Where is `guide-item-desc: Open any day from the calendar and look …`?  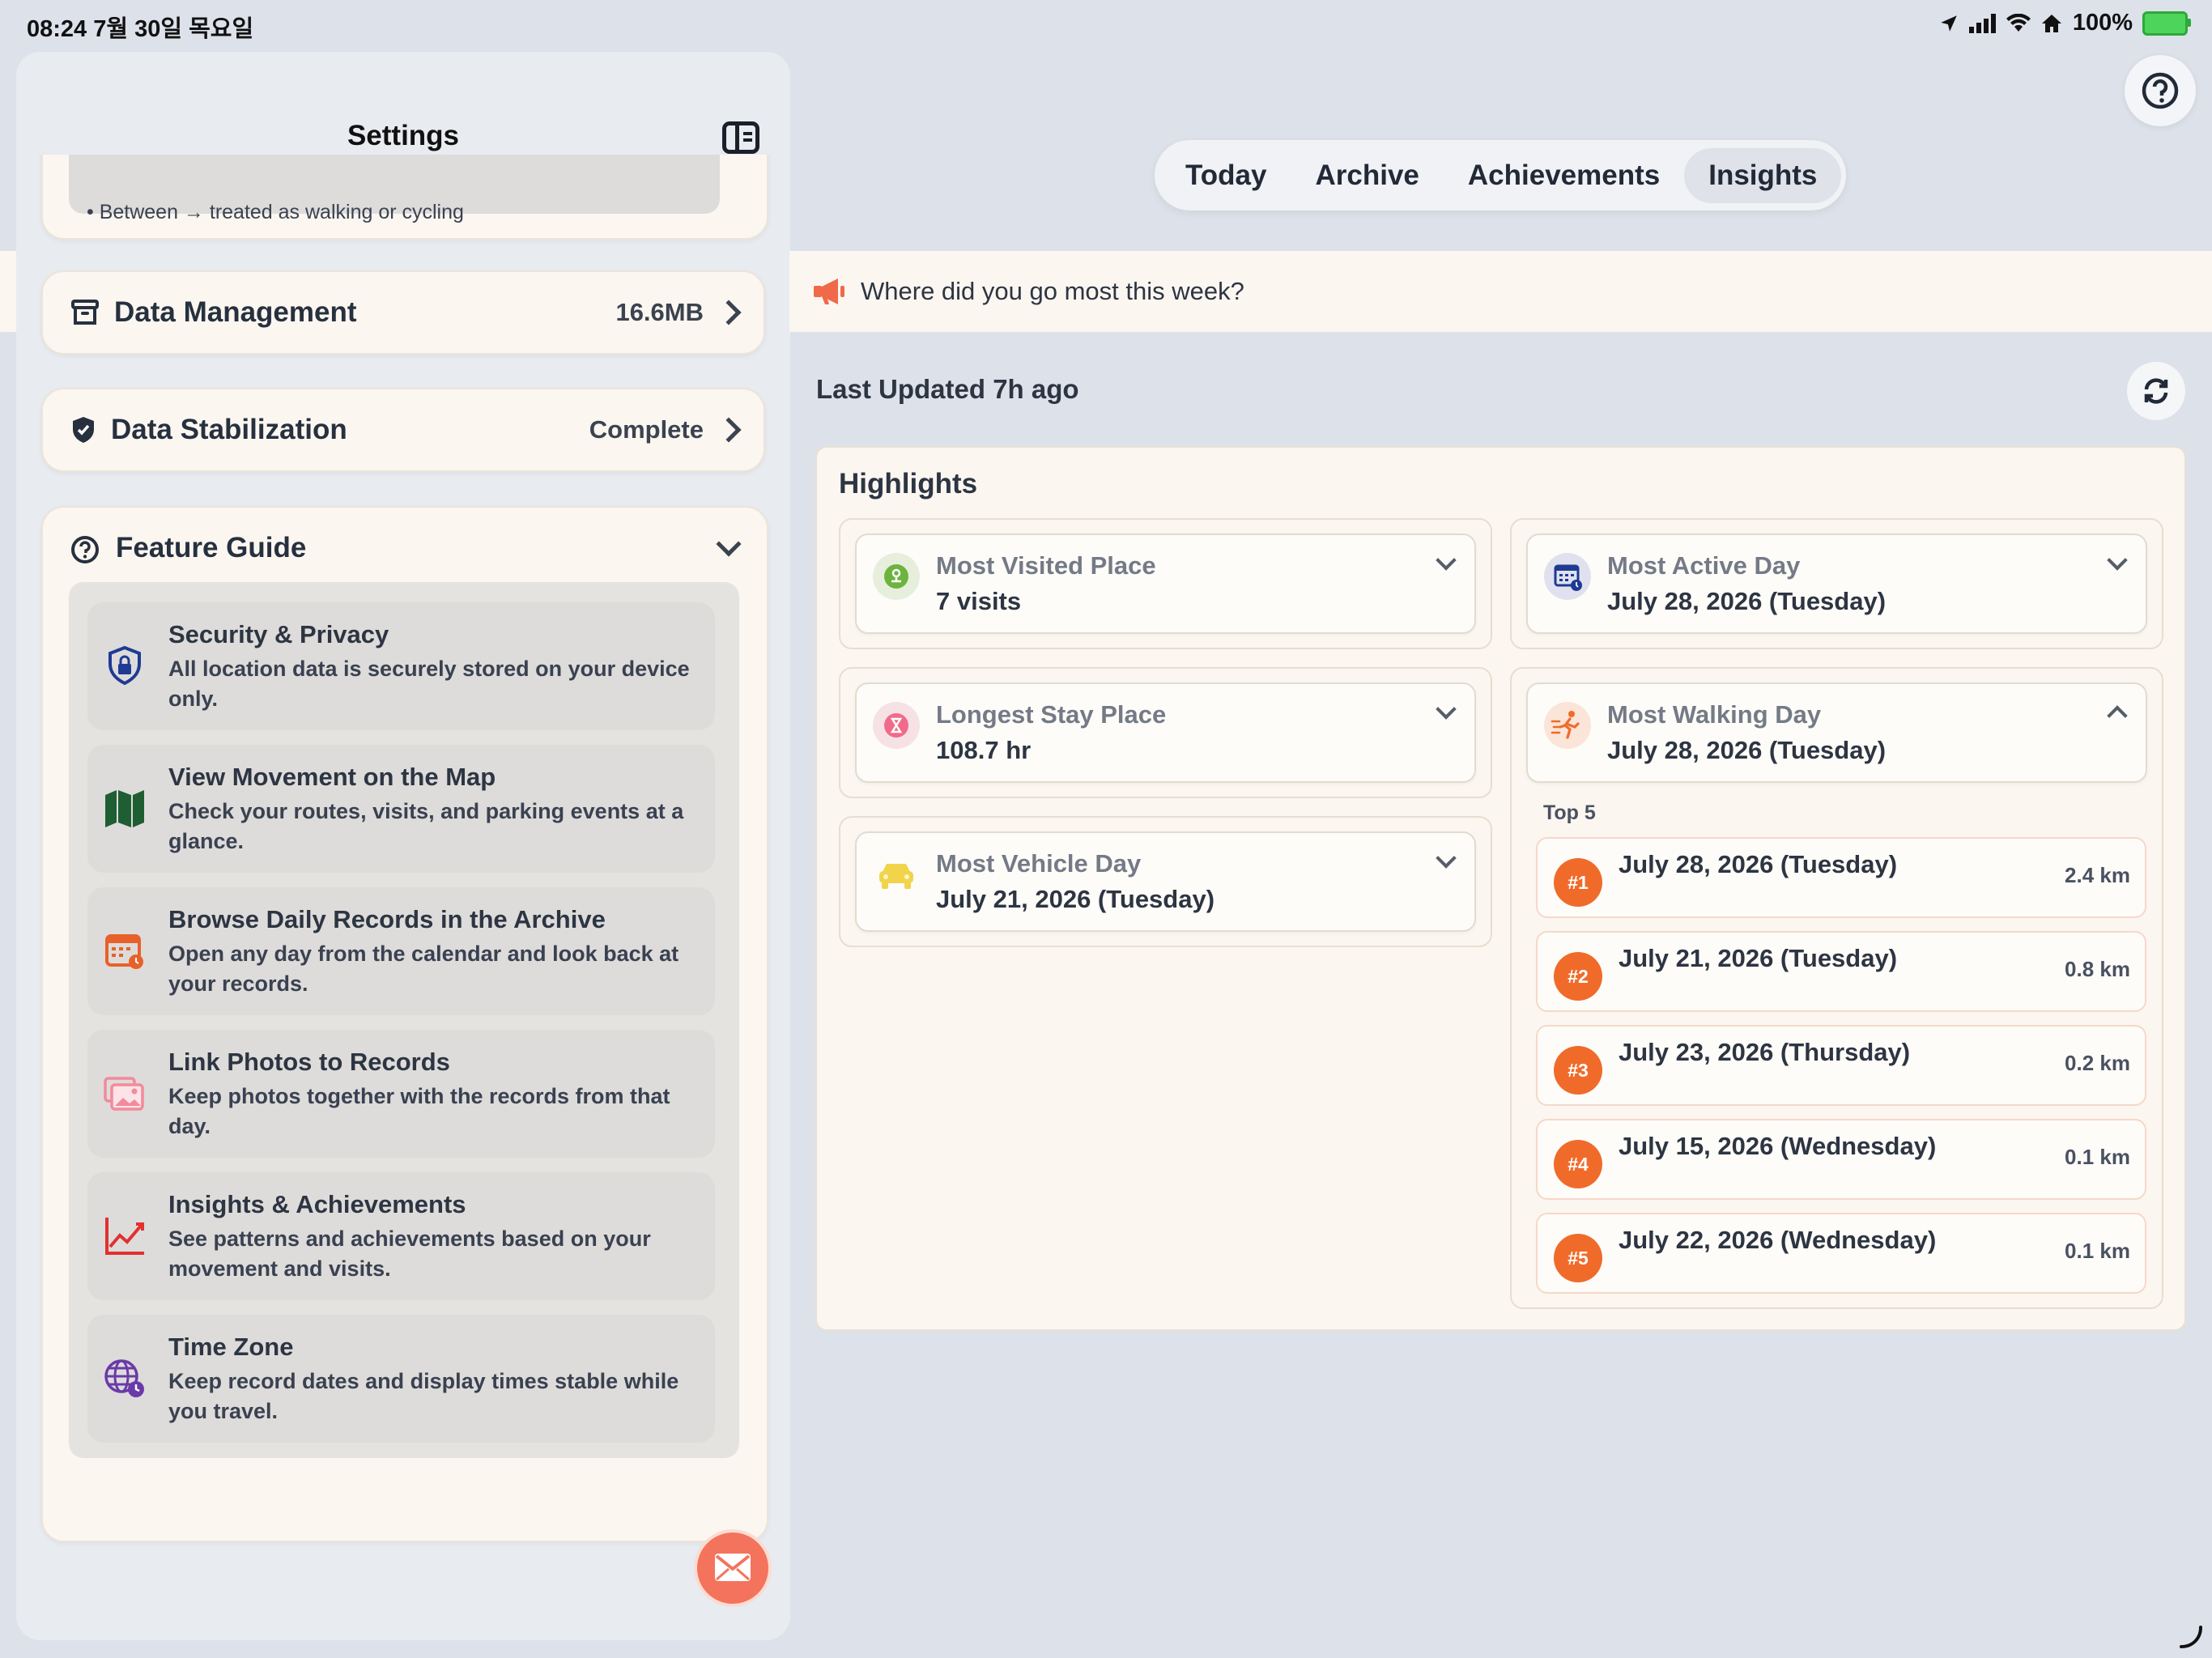
guide-item-desc: Open any day from the calendar and look … is located at coordinates (424, 969).